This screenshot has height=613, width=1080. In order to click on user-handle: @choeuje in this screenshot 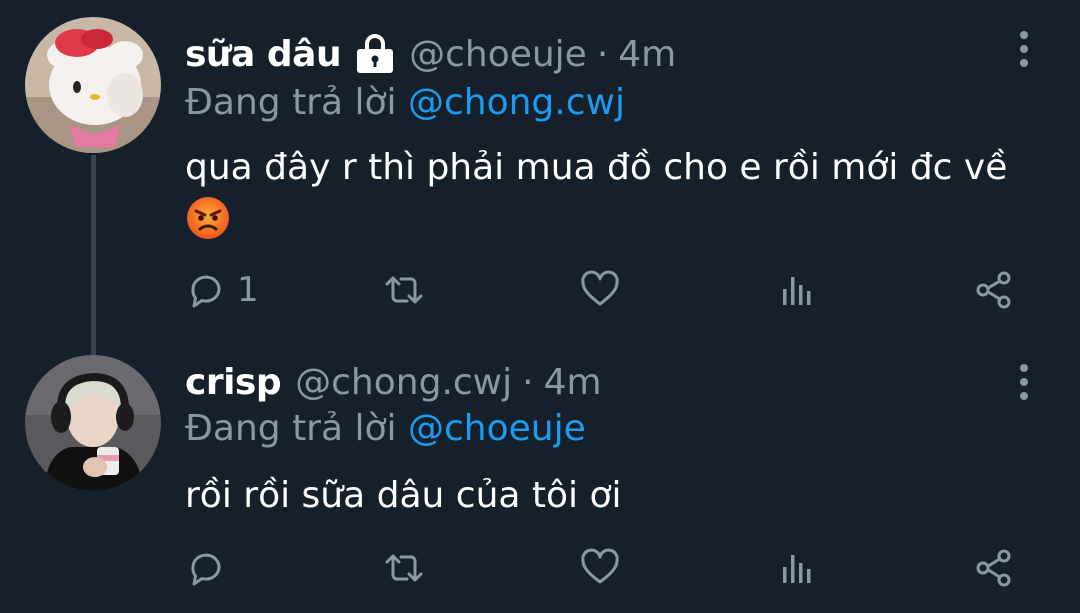, I will do `click(498, 54)`.